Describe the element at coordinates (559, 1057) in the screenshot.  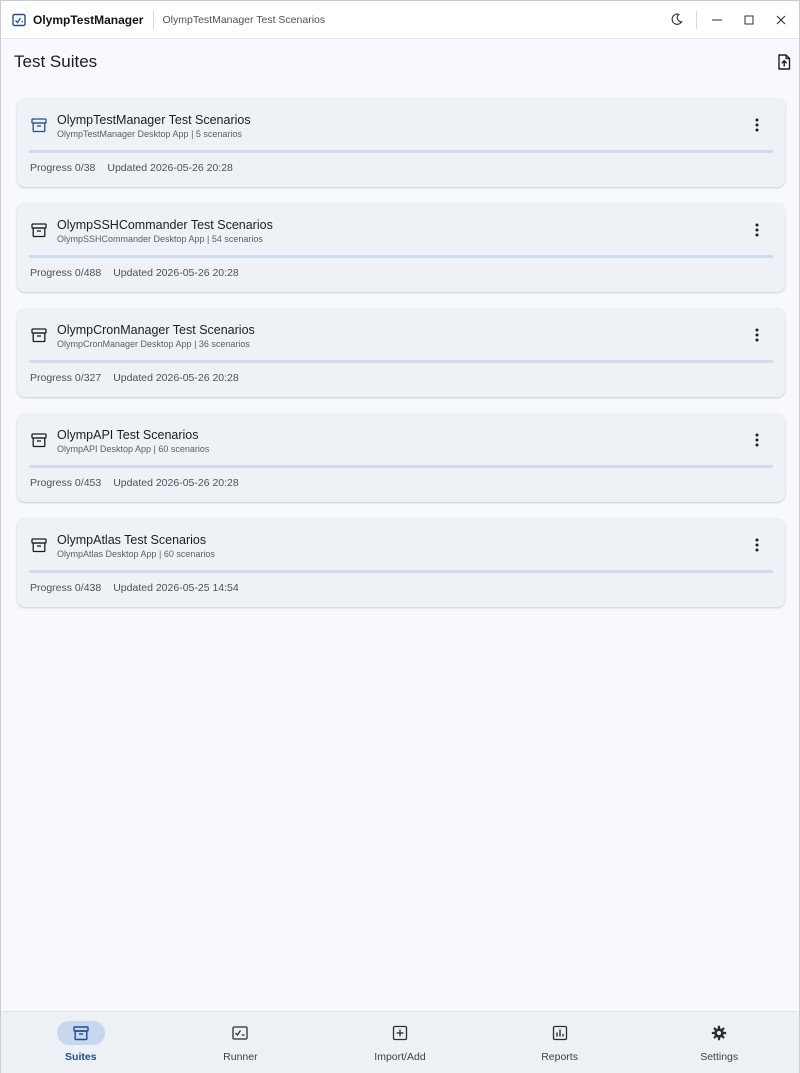
I see `nav-label: Reports` at that location.